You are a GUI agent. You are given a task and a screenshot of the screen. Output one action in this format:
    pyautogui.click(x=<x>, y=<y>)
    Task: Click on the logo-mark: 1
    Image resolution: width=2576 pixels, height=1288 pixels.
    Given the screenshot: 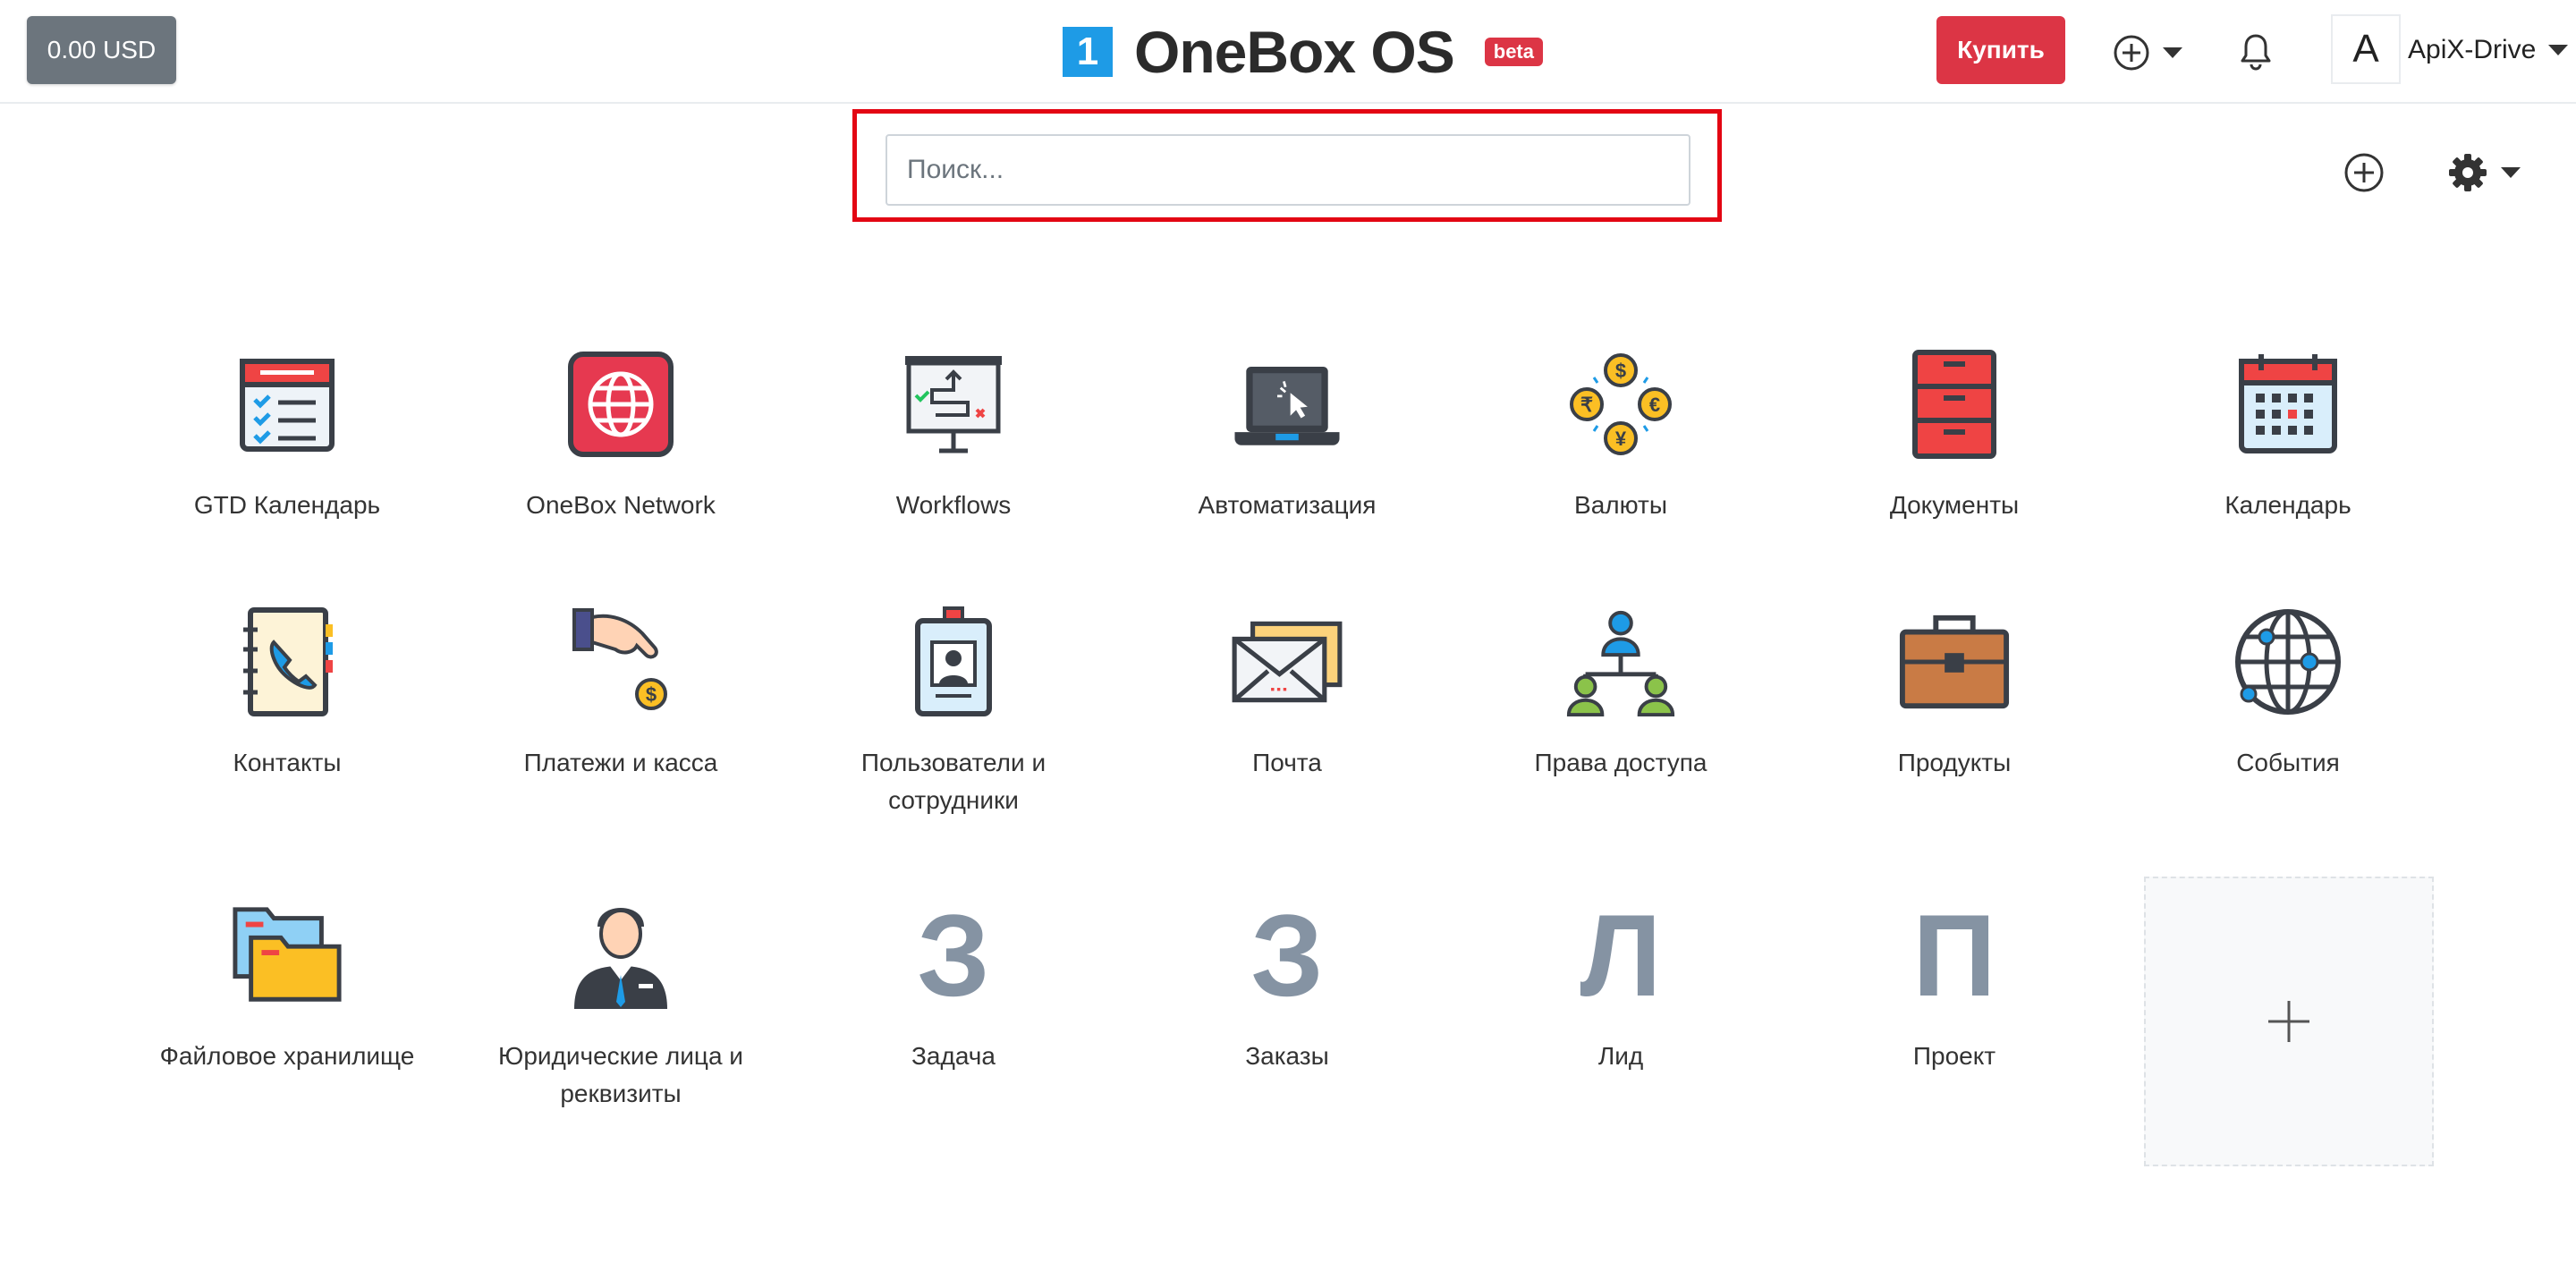 What is the action you would take?
    pyautogui.click(x=1088, y=52)
    